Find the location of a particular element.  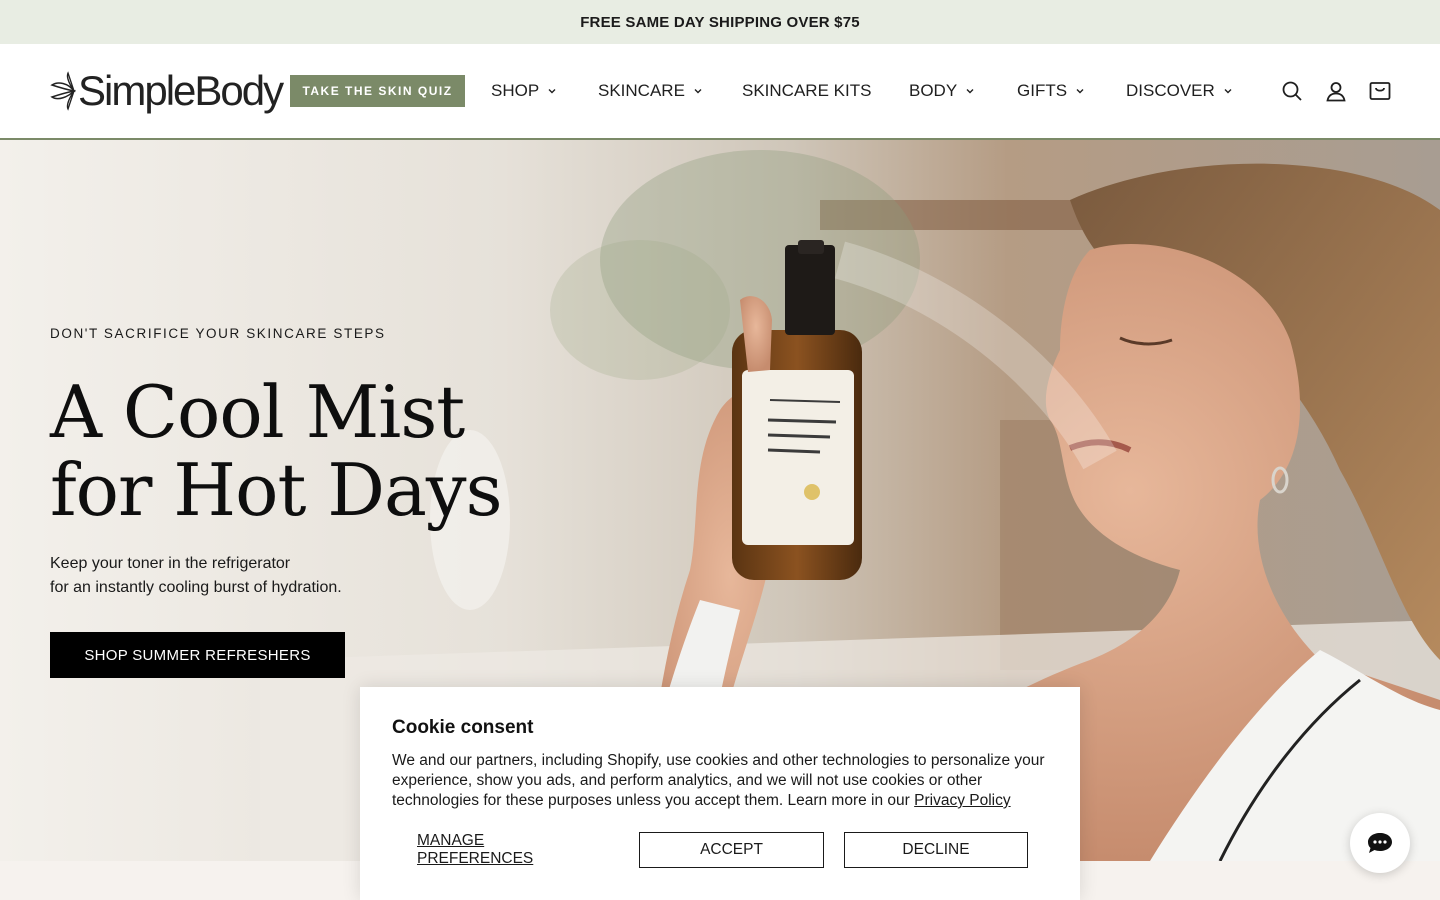

announcement-bar: FREE SAME DAY SHIPPING OVER $75 is located at coordinates (720, 22).